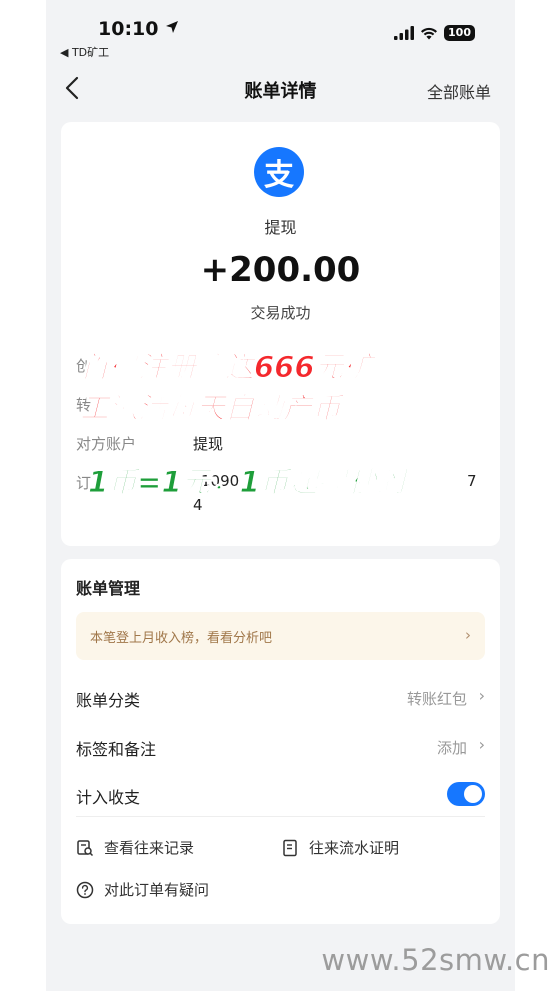  Describe the element at coordinates (354, 848) in the screenshot. I see `link-label: 往来流水证明` at that location.